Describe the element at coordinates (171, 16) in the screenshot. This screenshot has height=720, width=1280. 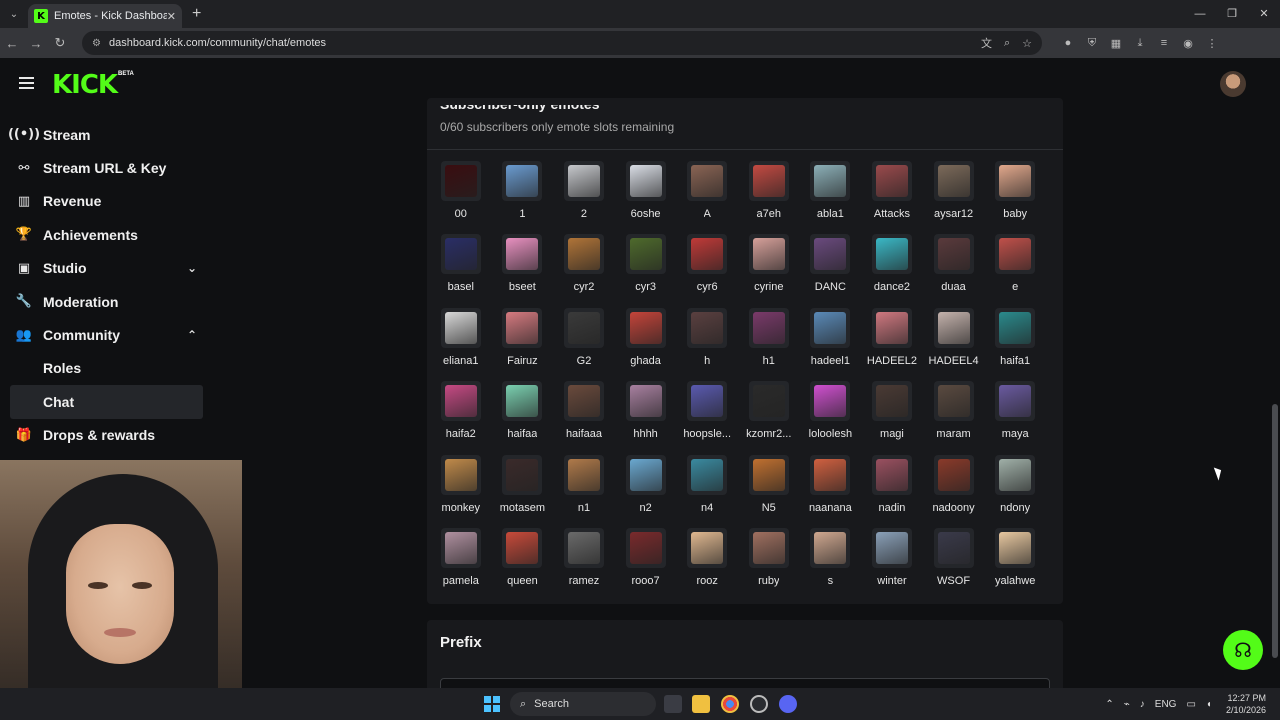
I see `close-tab-icon: ✕` at that location.